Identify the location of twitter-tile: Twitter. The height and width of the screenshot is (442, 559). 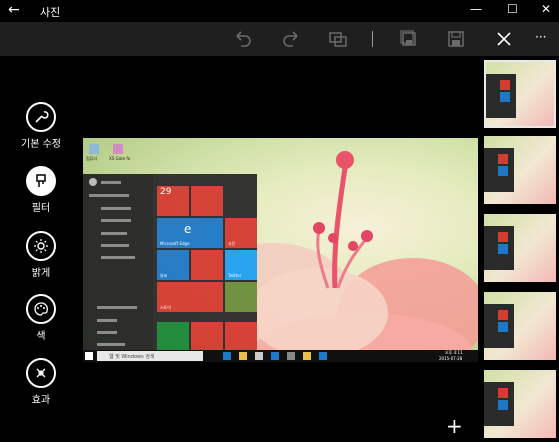
(241, 265).